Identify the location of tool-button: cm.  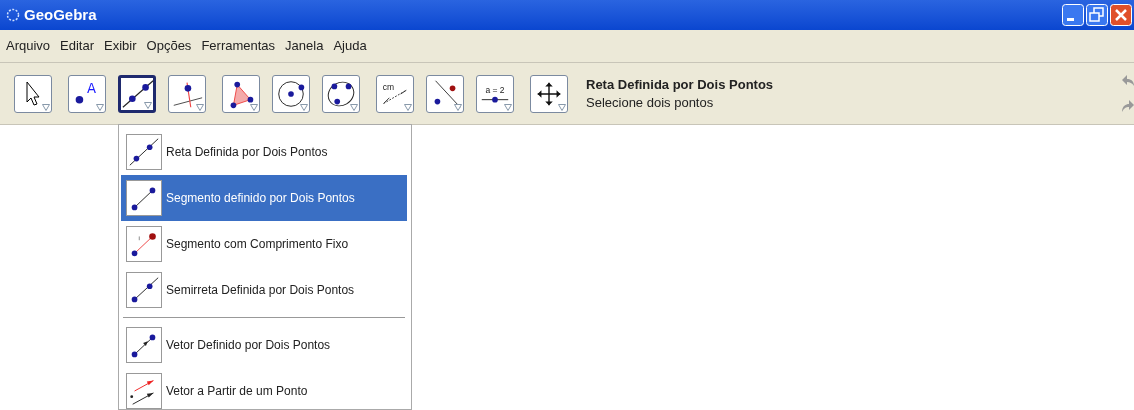
(395, 93).